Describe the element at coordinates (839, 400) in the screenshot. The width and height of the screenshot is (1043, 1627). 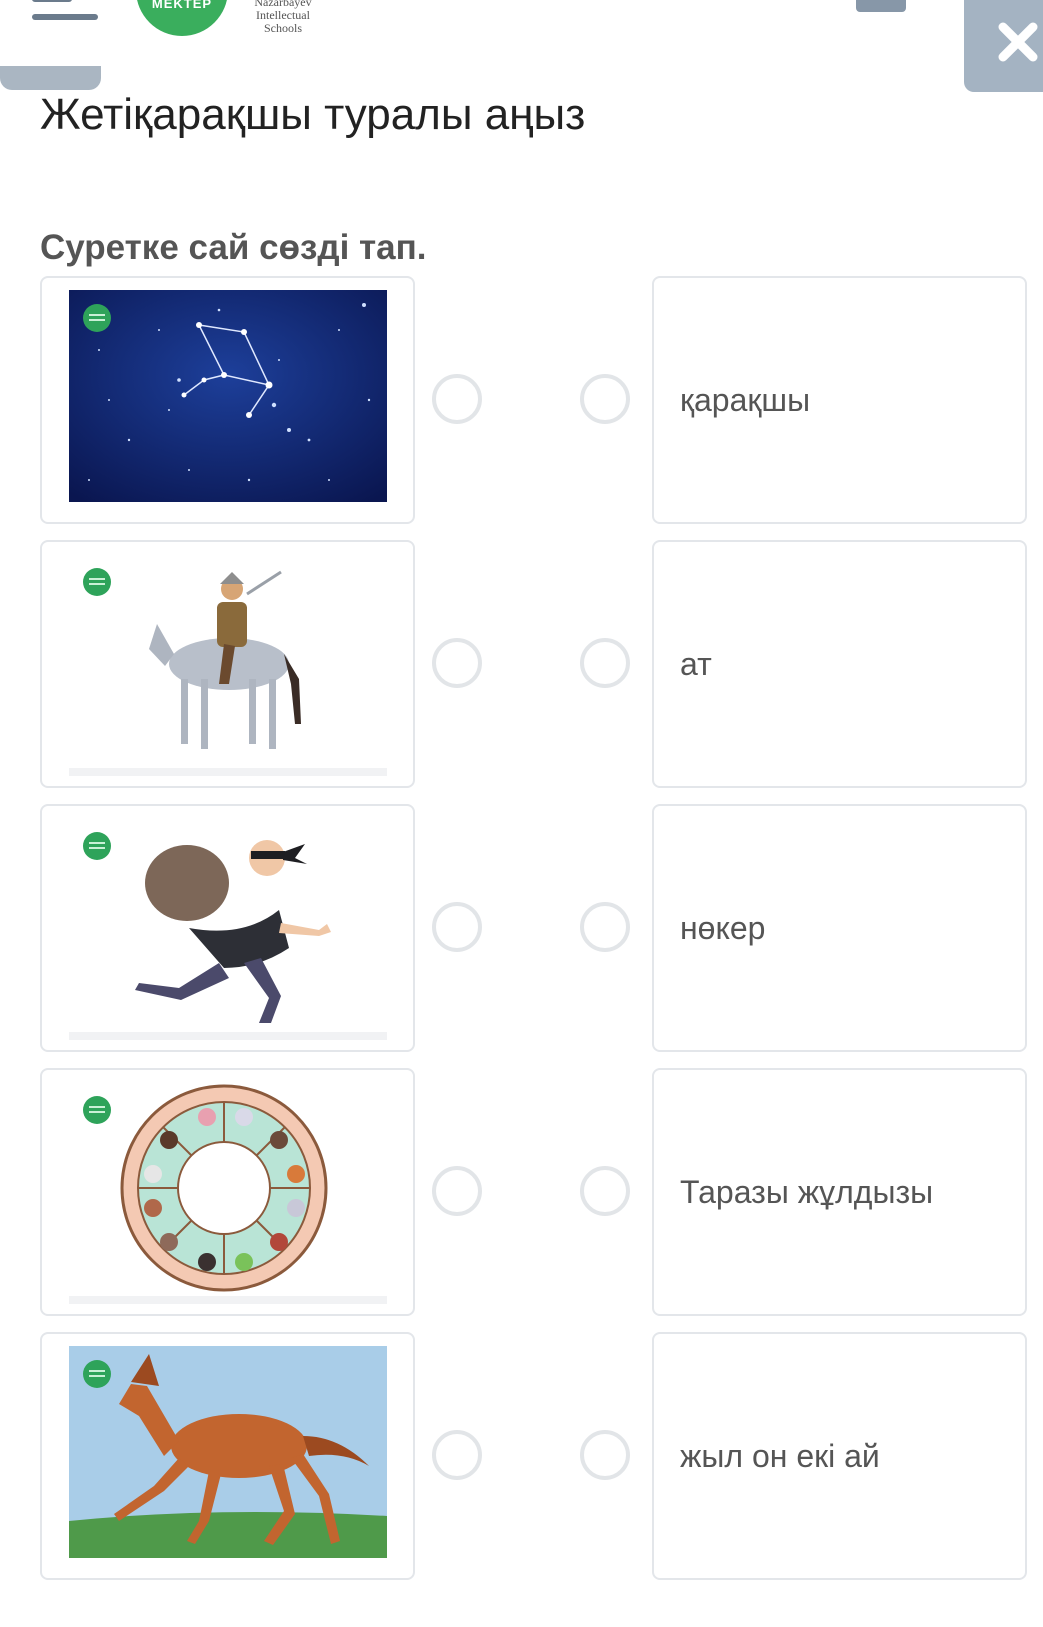
I see `word-card-1: қарақшы` at that location.